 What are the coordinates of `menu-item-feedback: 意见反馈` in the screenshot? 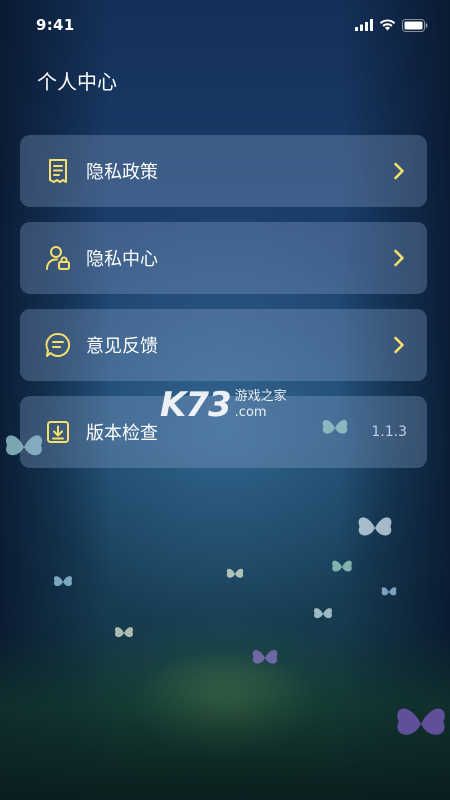 It's located at (223, 345).